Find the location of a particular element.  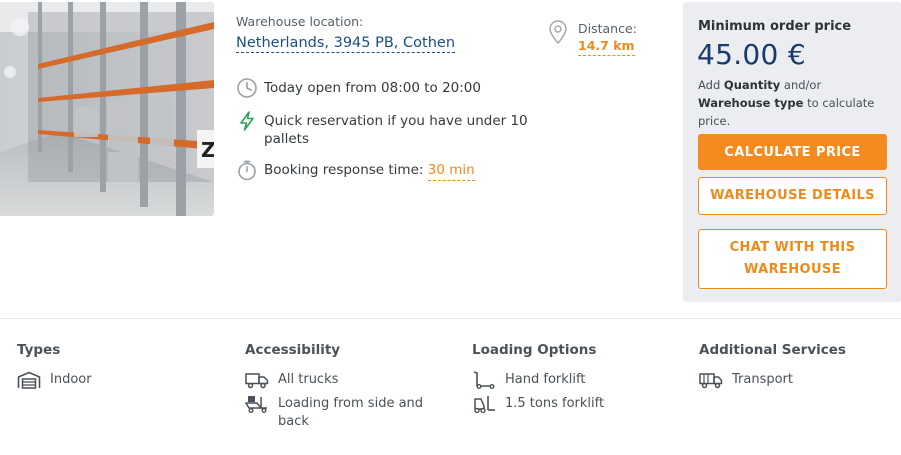

attribute-label: Indoor is located at coordinates (71, 379).